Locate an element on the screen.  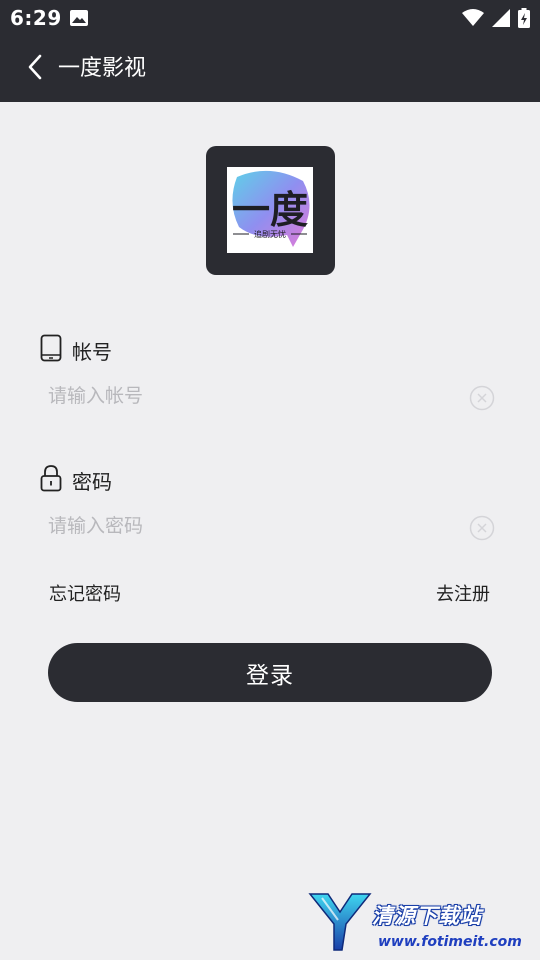
battery-icon is located at coordinates (524, 20).